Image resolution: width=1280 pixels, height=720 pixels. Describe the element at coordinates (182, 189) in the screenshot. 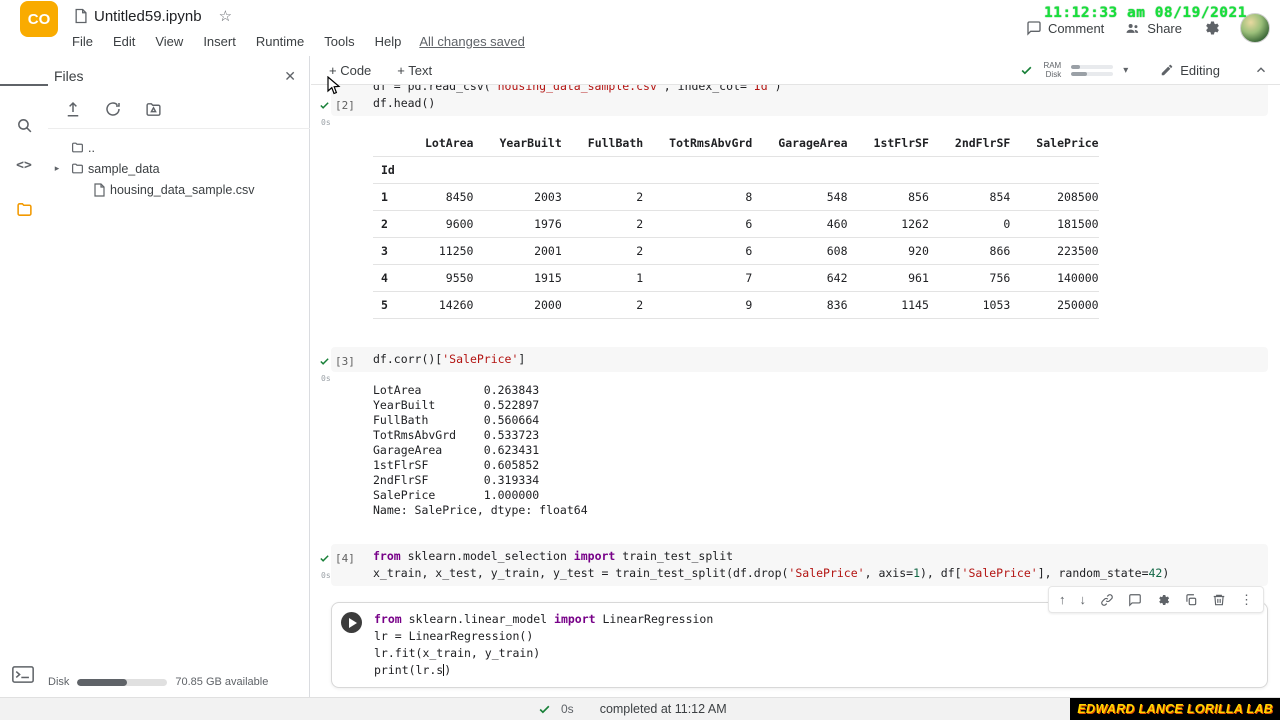

I see `tree-item-label: housing_data_sample.csv` at that location.